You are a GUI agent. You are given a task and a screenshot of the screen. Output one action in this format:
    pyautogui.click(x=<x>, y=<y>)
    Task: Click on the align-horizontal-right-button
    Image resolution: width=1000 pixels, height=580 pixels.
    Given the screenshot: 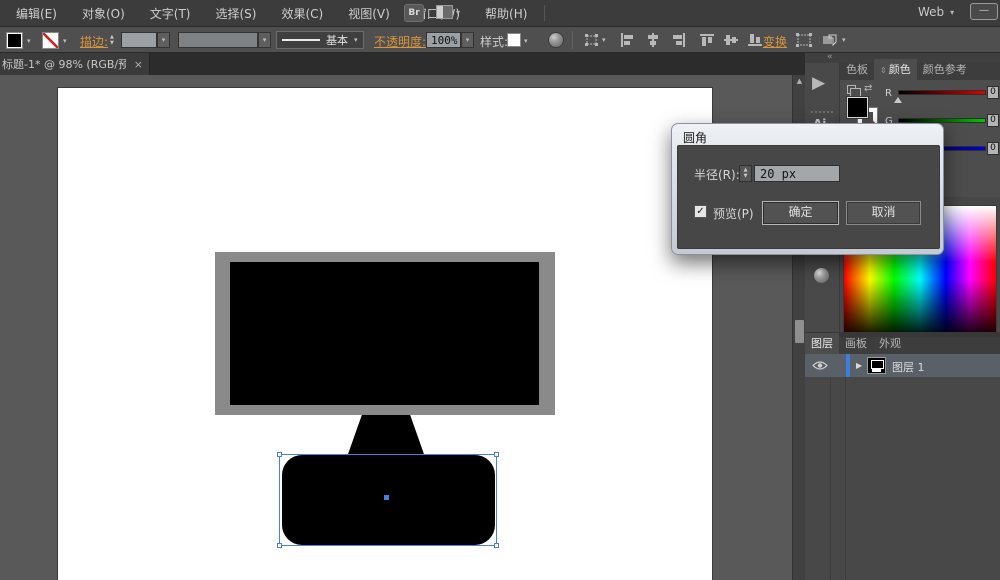 What is the action you would take?
    pyautogui.click(x=679, y=40)
    